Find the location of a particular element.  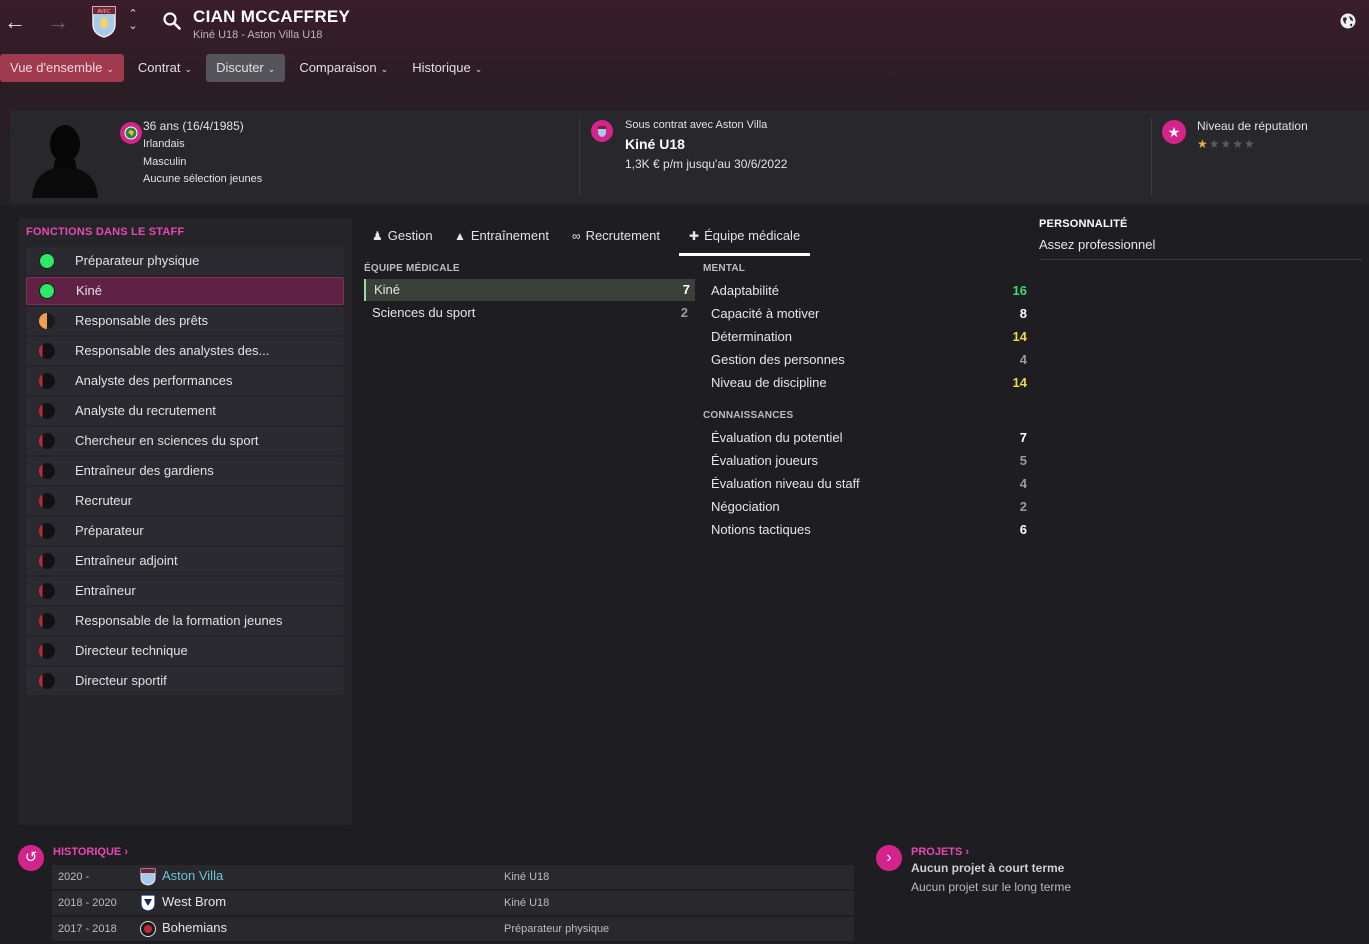

staff-role-row: Directeur technique is located at coordinates (185, 651).